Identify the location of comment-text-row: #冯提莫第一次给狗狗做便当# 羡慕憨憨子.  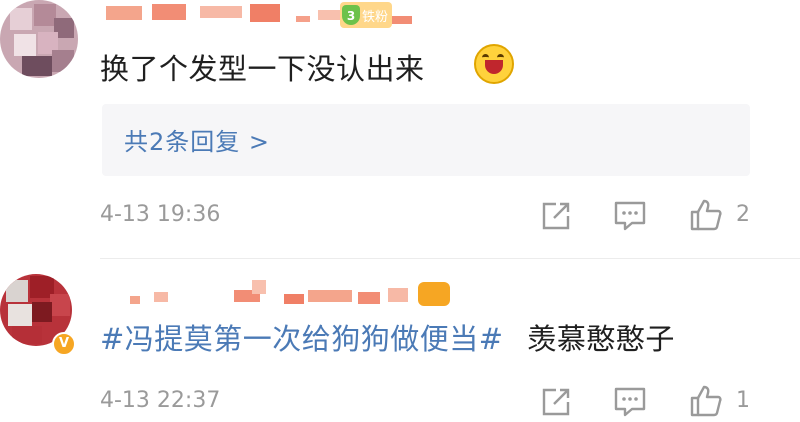
(387, 337).